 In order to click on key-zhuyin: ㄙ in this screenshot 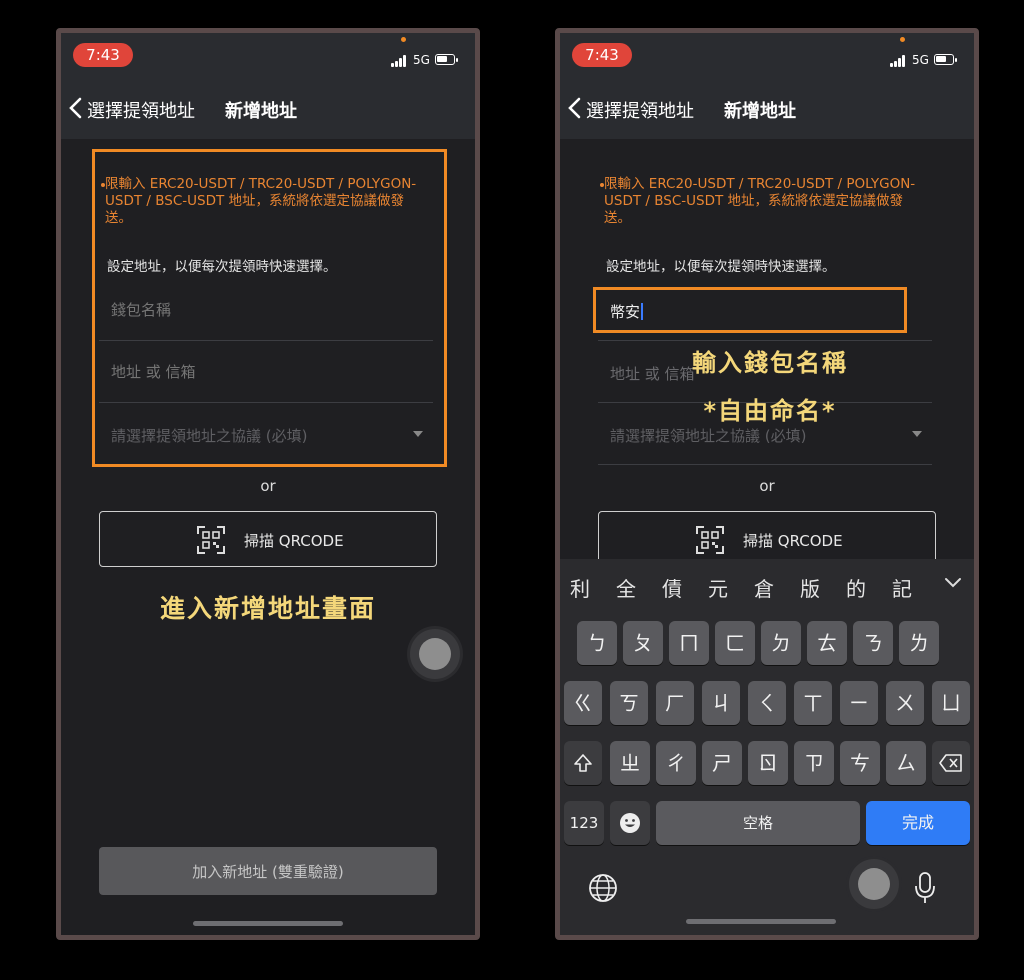, I will do `click(906, 763)`.